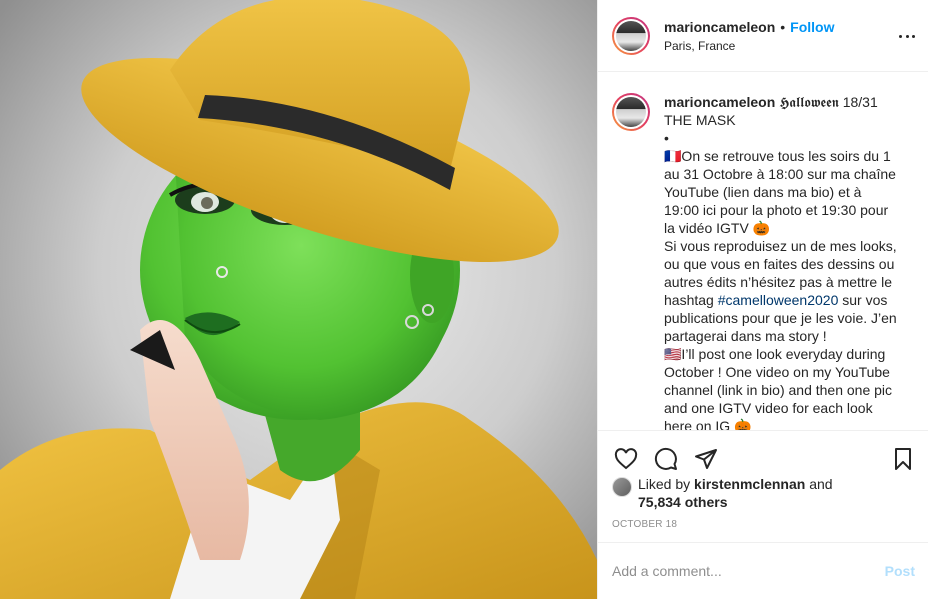 The height and width of the screenshot is (599, 928). What do you see at coordinates (812, 27) in the screenshot?
I see `follow-button: Follow` at bounding box center [812, 27].